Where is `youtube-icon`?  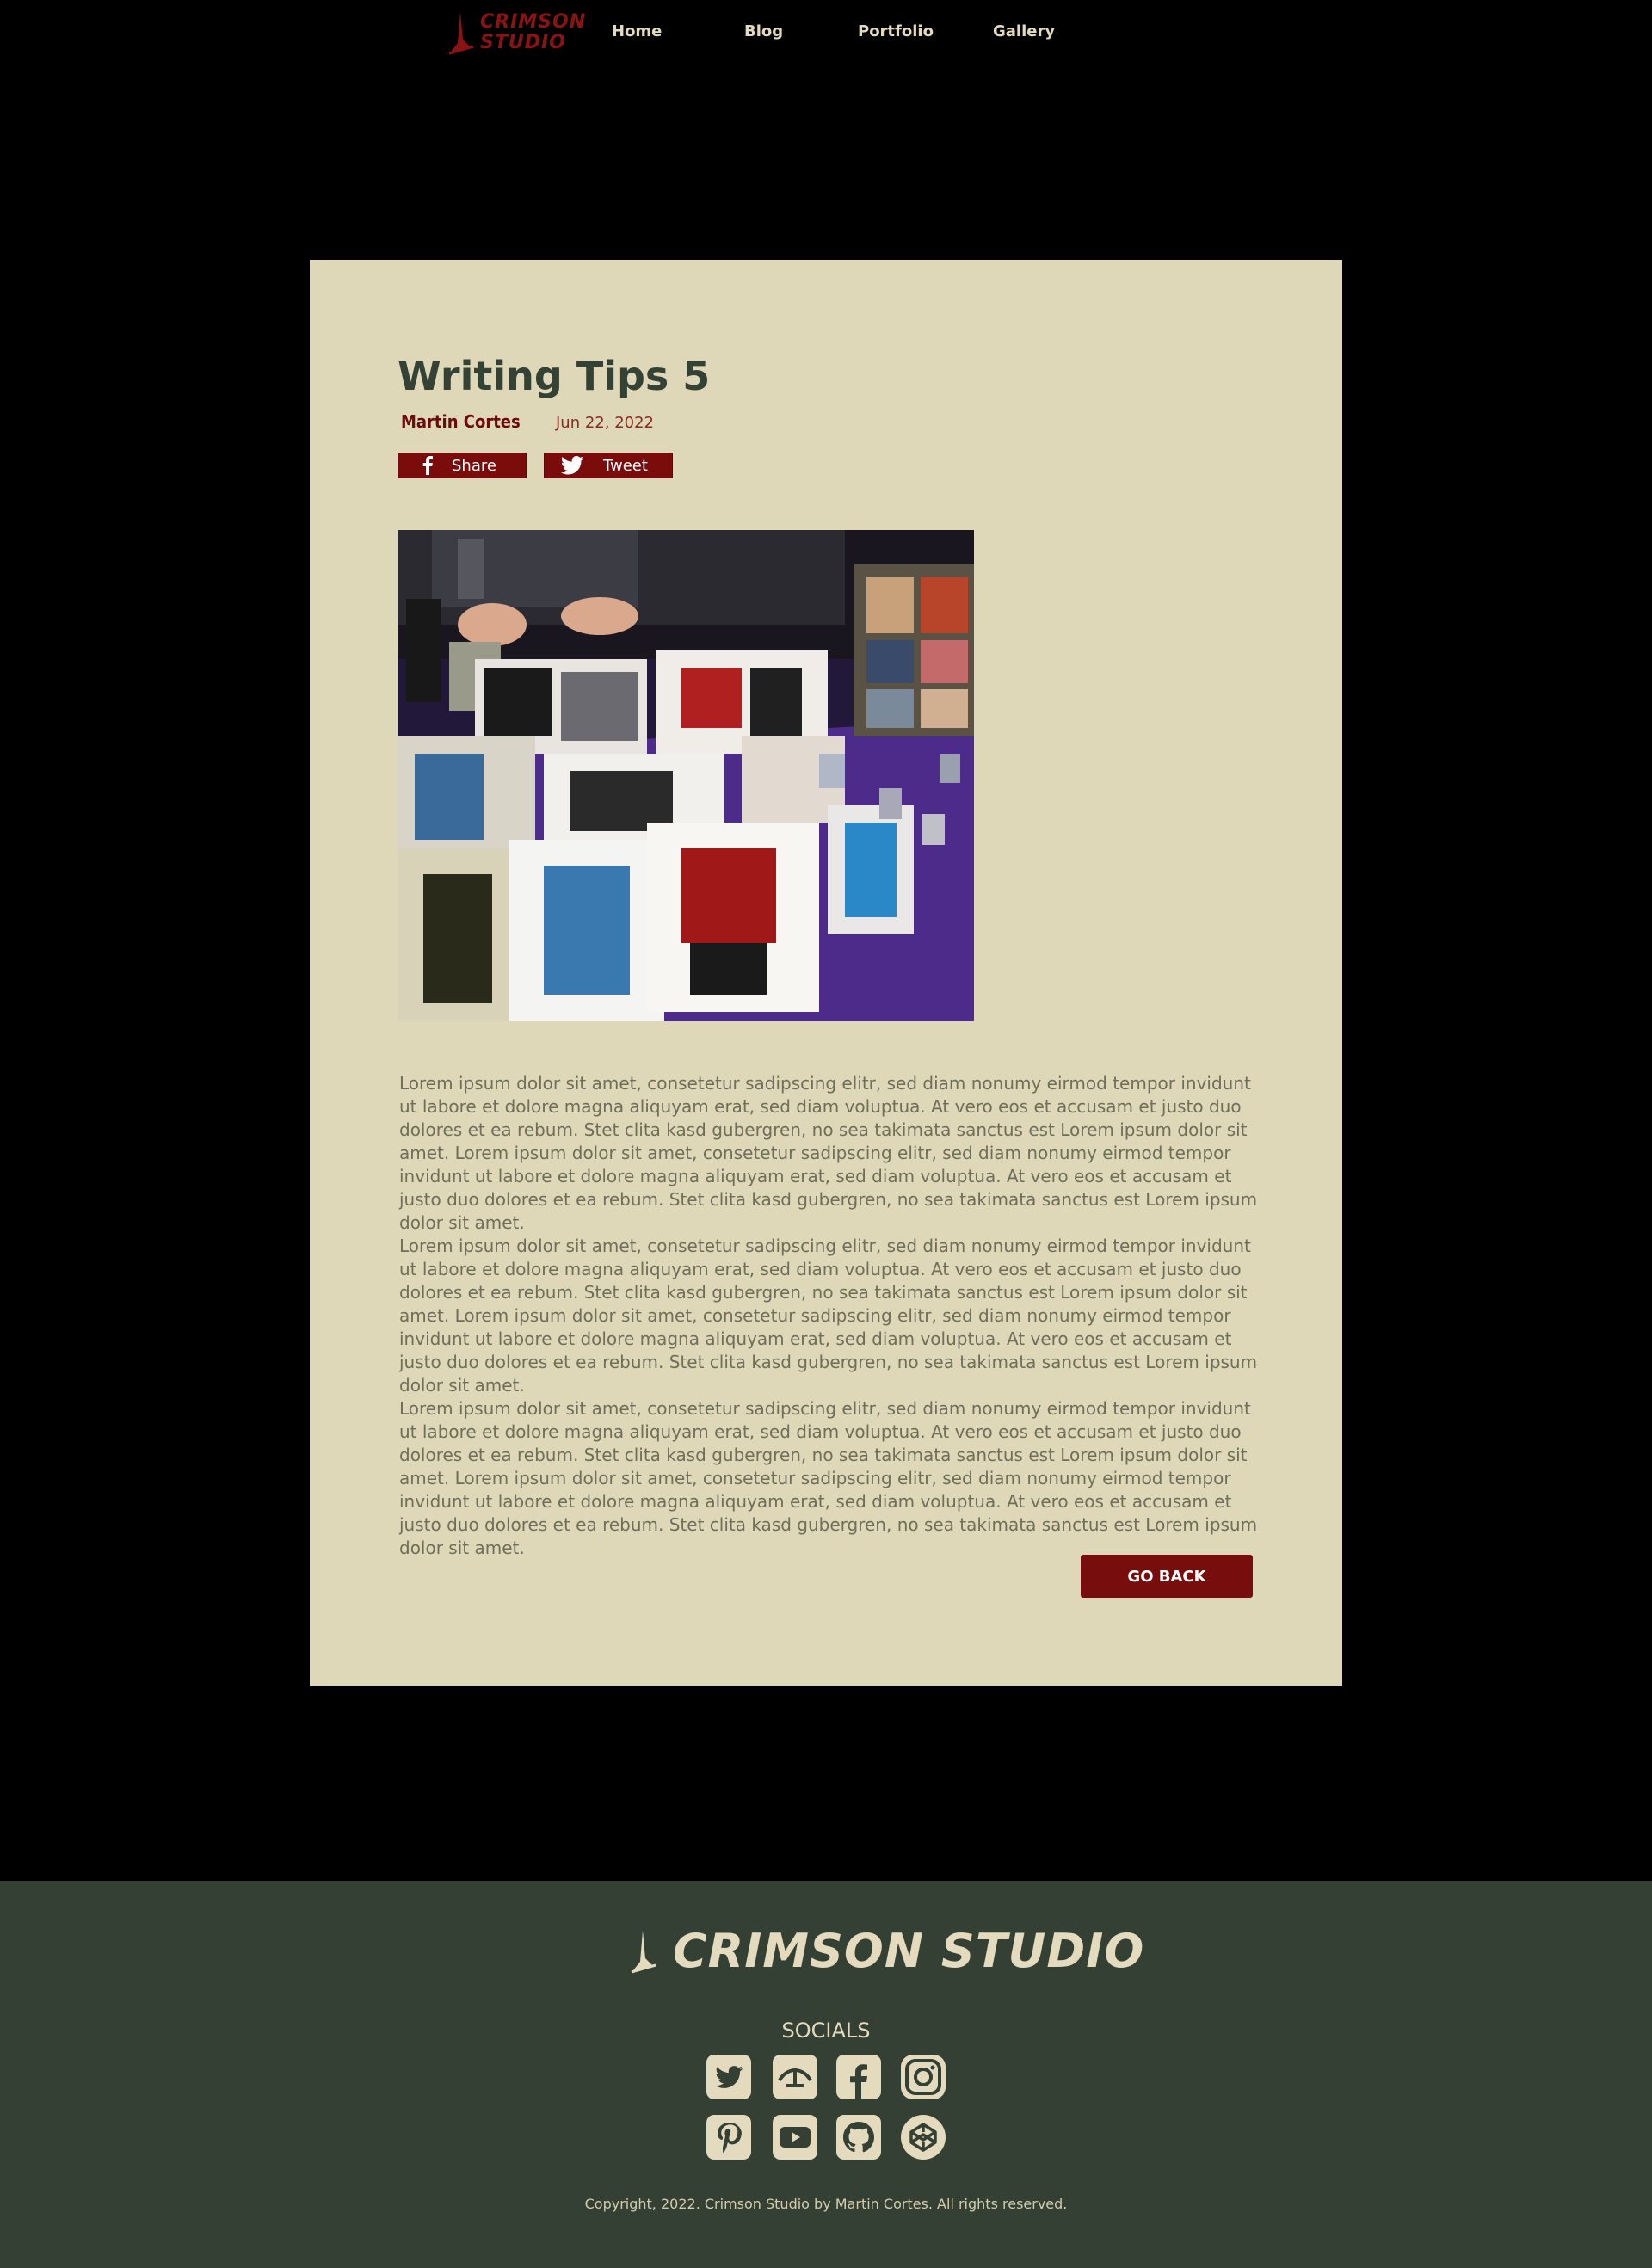
youtube-icon is located at coordinates (795, 2137).